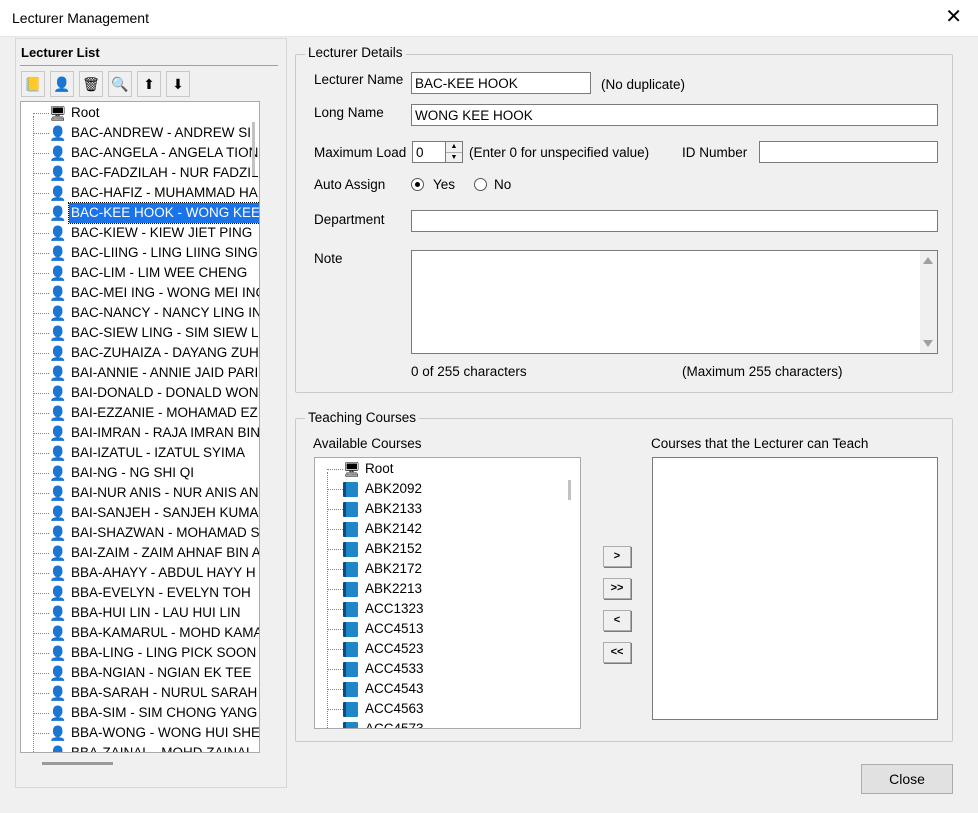  I want to click on tree-item-label: BAC-ANDREW - ANDREW SI, so click(161, 132).